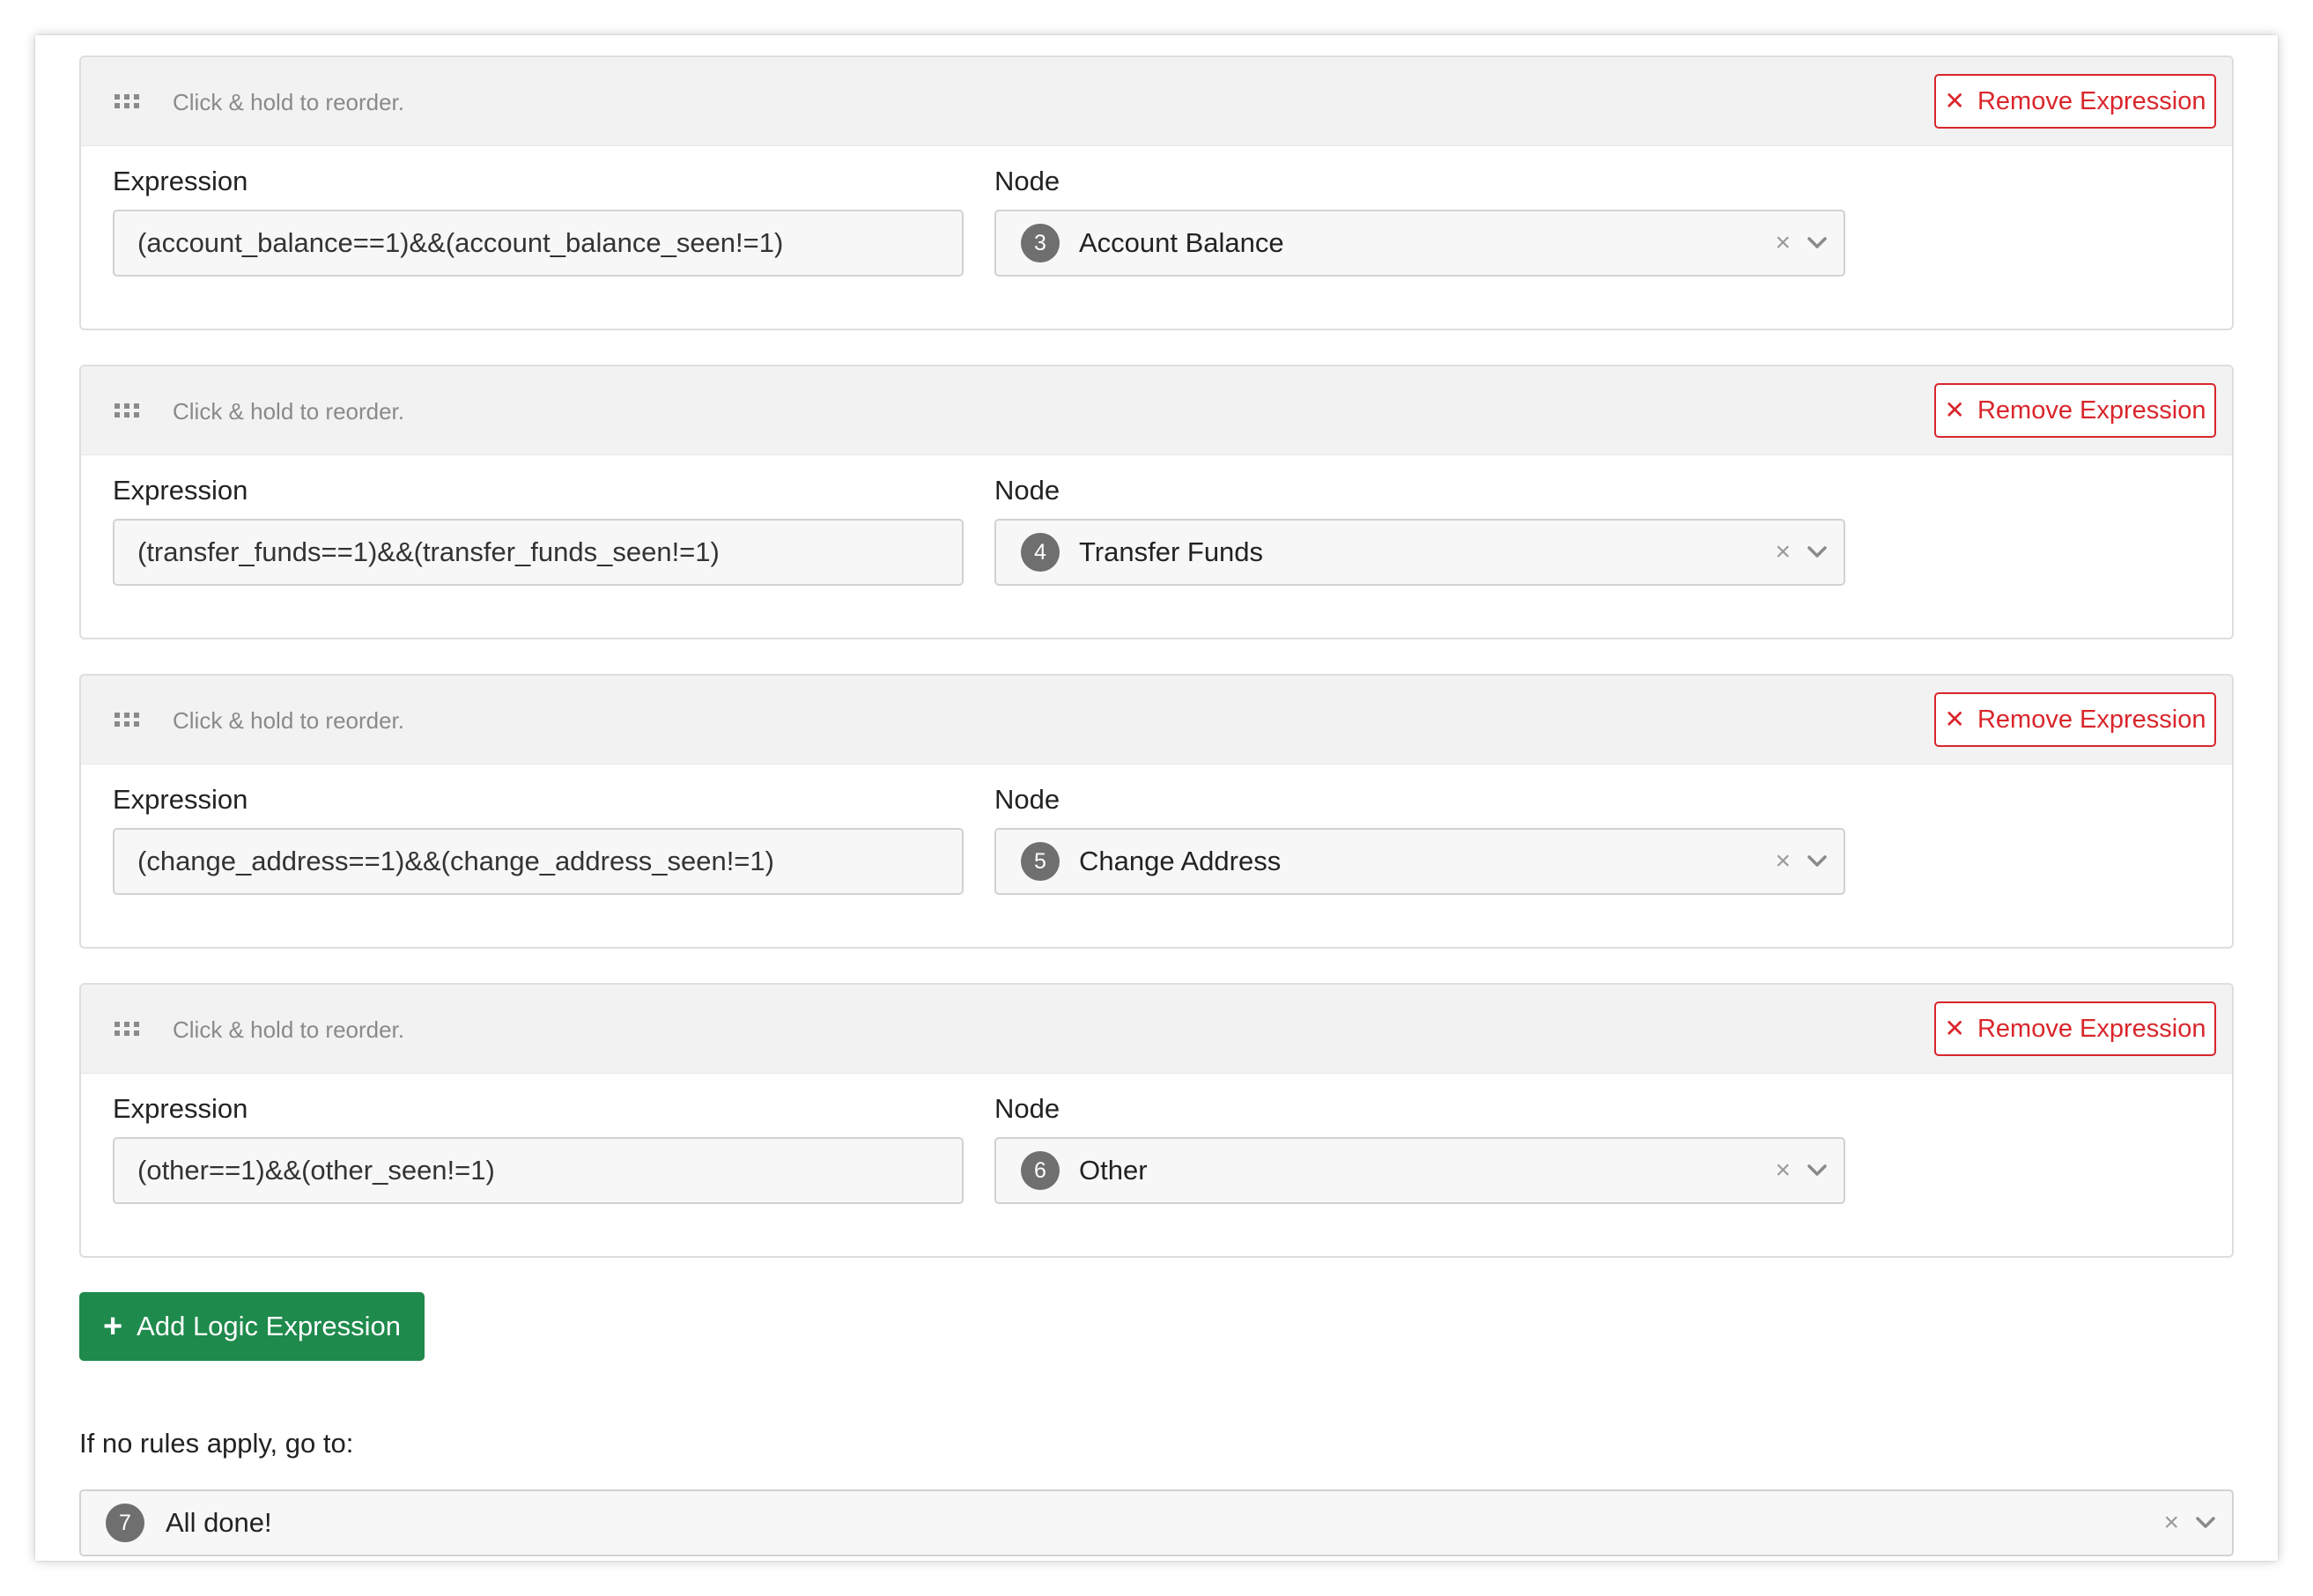 The image size is (2313, 1596). I want to click on fallback-selected-value: All done!, so click(219, 1522).